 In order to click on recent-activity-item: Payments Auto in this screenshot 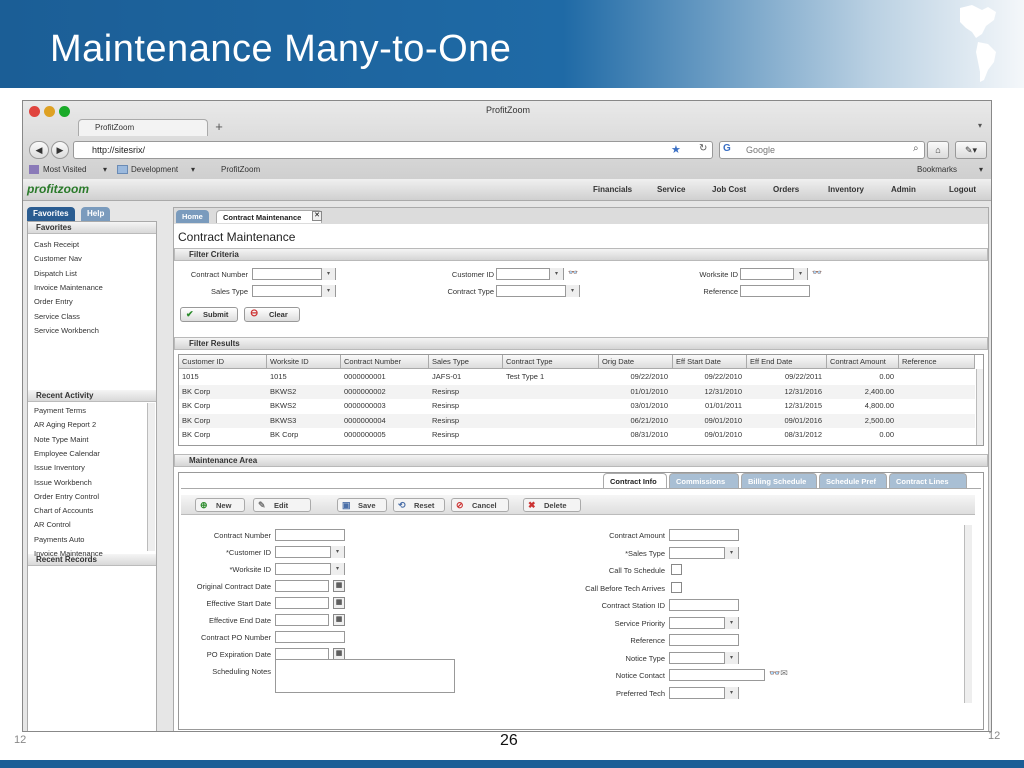, I will do `click(59, 539)`.